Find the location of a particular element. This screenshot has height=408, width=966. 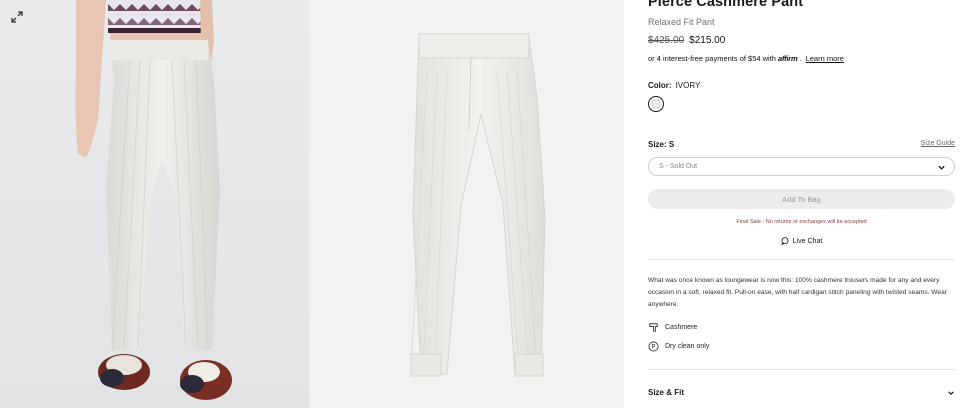

material-label: Cashmere is located at coordinates (681, 327).